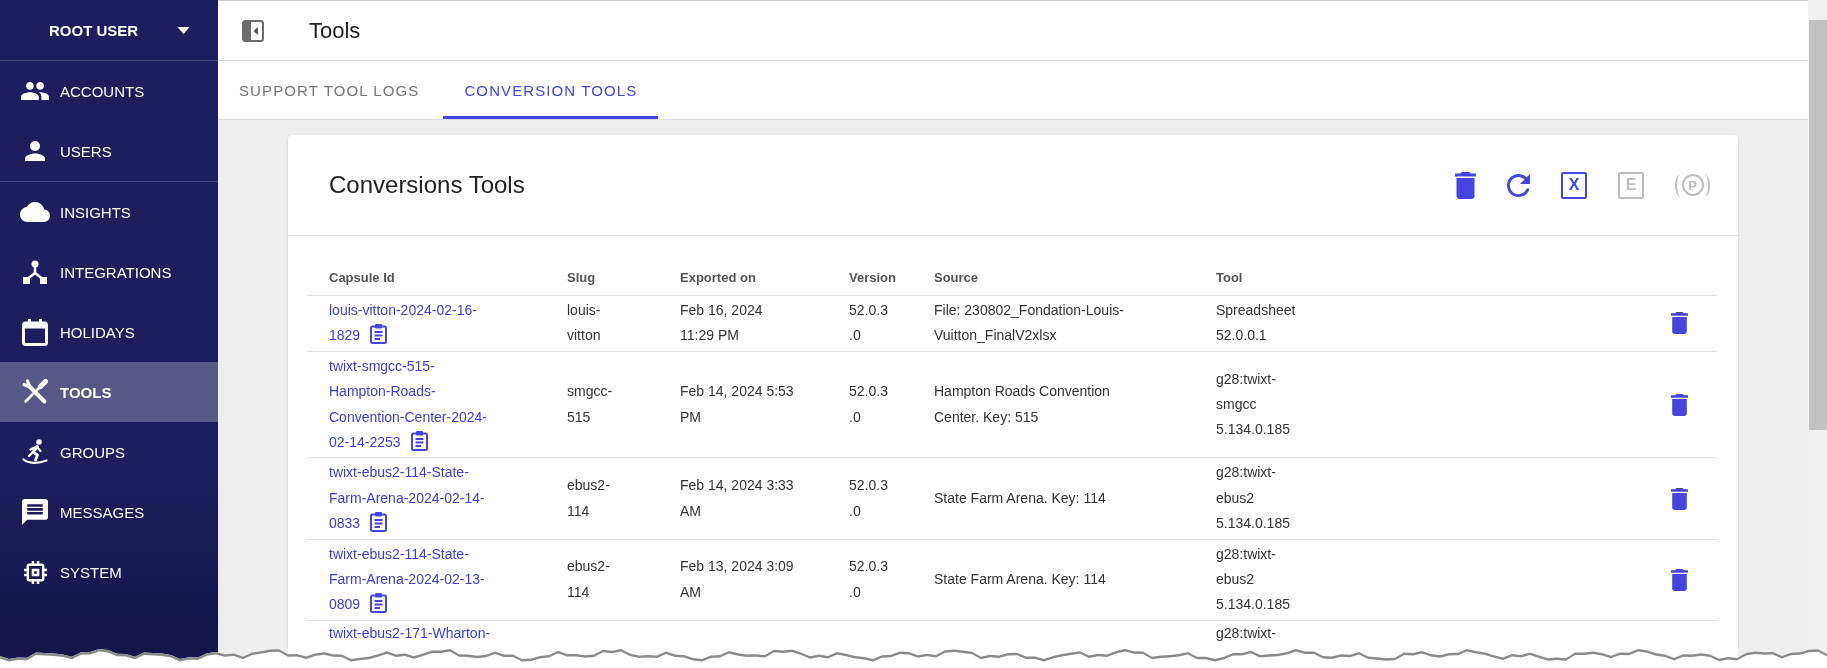  Describe the element at coordinates (410, 633) in the screenshot. I see `capsule-link: twixt-ebus2-171-Wharton-` at that location.